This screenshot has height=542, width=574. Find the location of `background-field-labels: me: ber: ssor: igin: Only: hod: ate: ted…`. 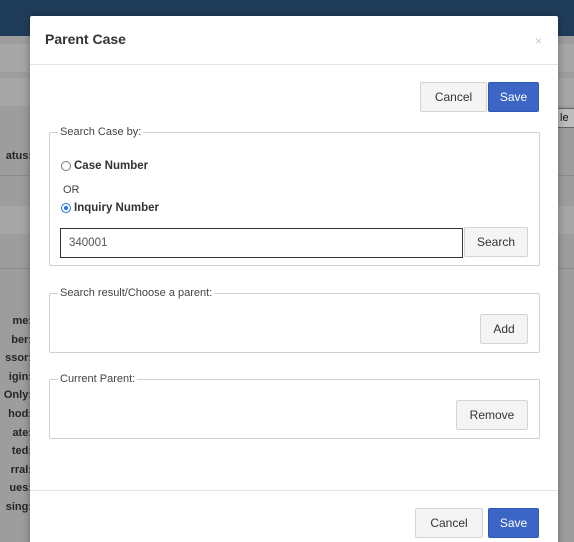

background-field-labels: me: ber: ssor: igin: Only: hod: ate: ted… is located at coordinates (16, 414).